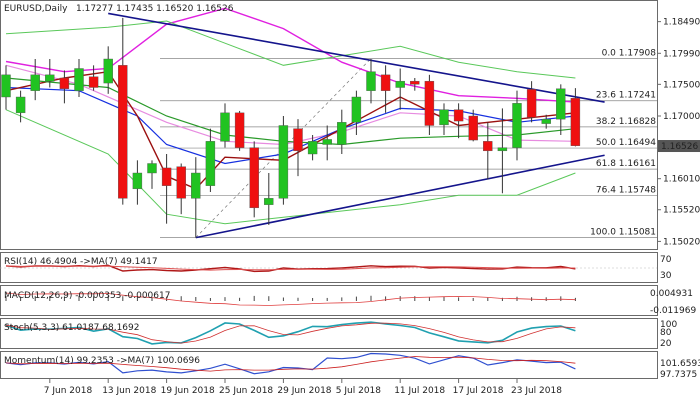  Describe the element at coordinates (681, 211) in the screenshot. I see `y-tick-label-5: 1.15520` at that location.